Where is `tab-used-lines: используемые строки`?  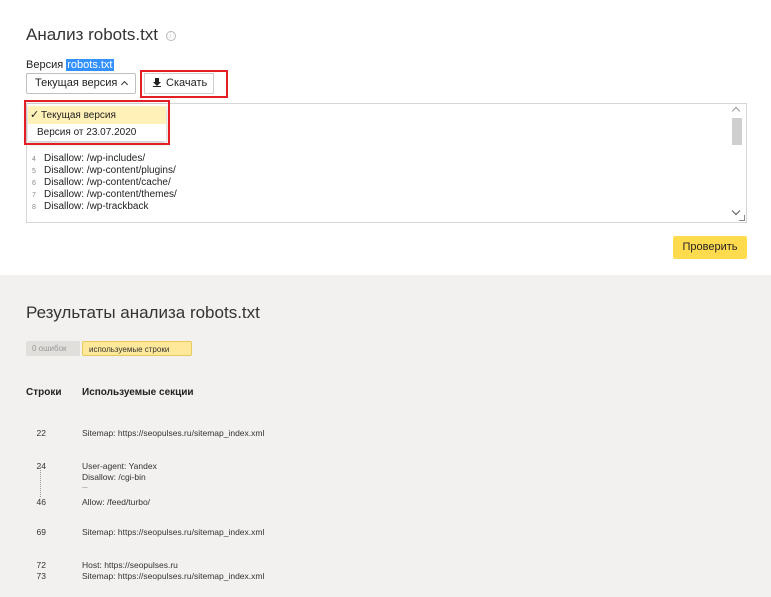 tab-used-lines: используемые строки is located at coordinates (137, 348).